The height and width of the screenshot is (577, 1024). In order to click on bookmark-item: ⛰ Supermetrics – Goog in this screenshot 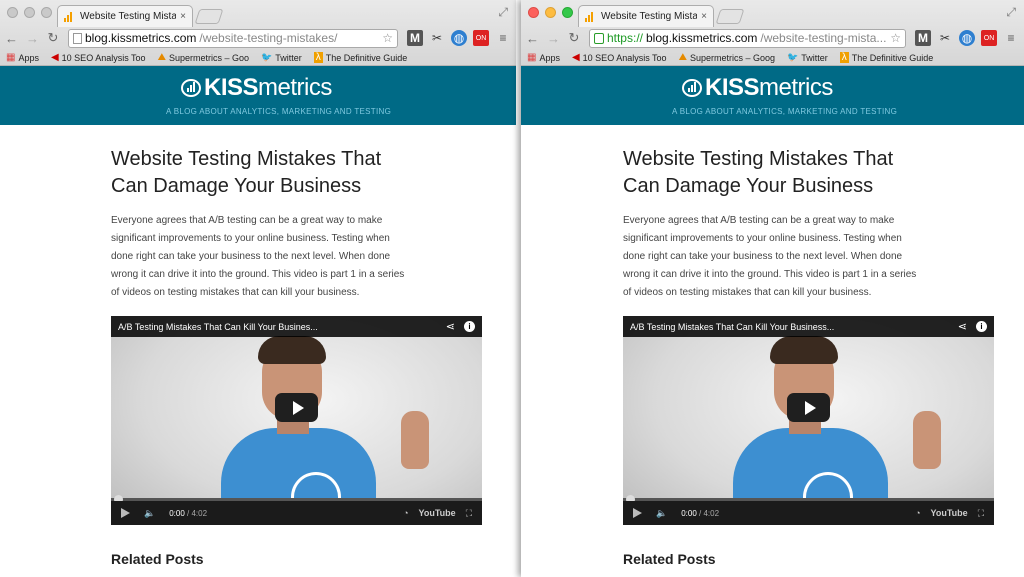, I will do `click(727, 57)`.